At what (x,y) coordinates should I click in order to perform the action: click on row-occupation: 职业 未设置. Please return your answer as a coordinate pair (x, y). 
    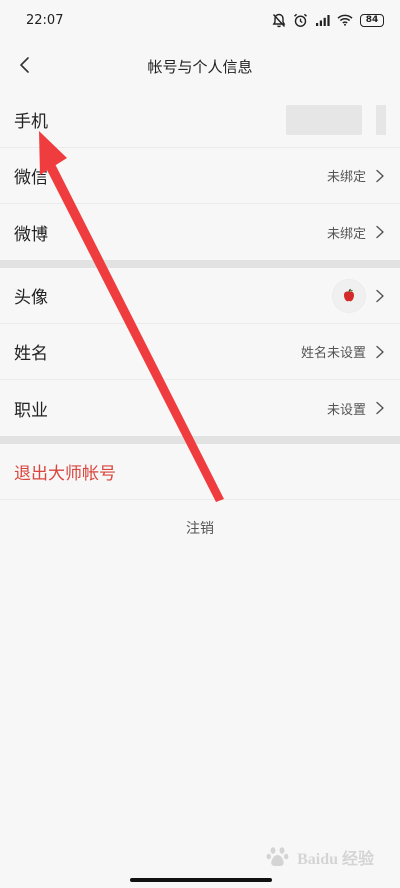
    Looking at the image, I should click on (200, 408).